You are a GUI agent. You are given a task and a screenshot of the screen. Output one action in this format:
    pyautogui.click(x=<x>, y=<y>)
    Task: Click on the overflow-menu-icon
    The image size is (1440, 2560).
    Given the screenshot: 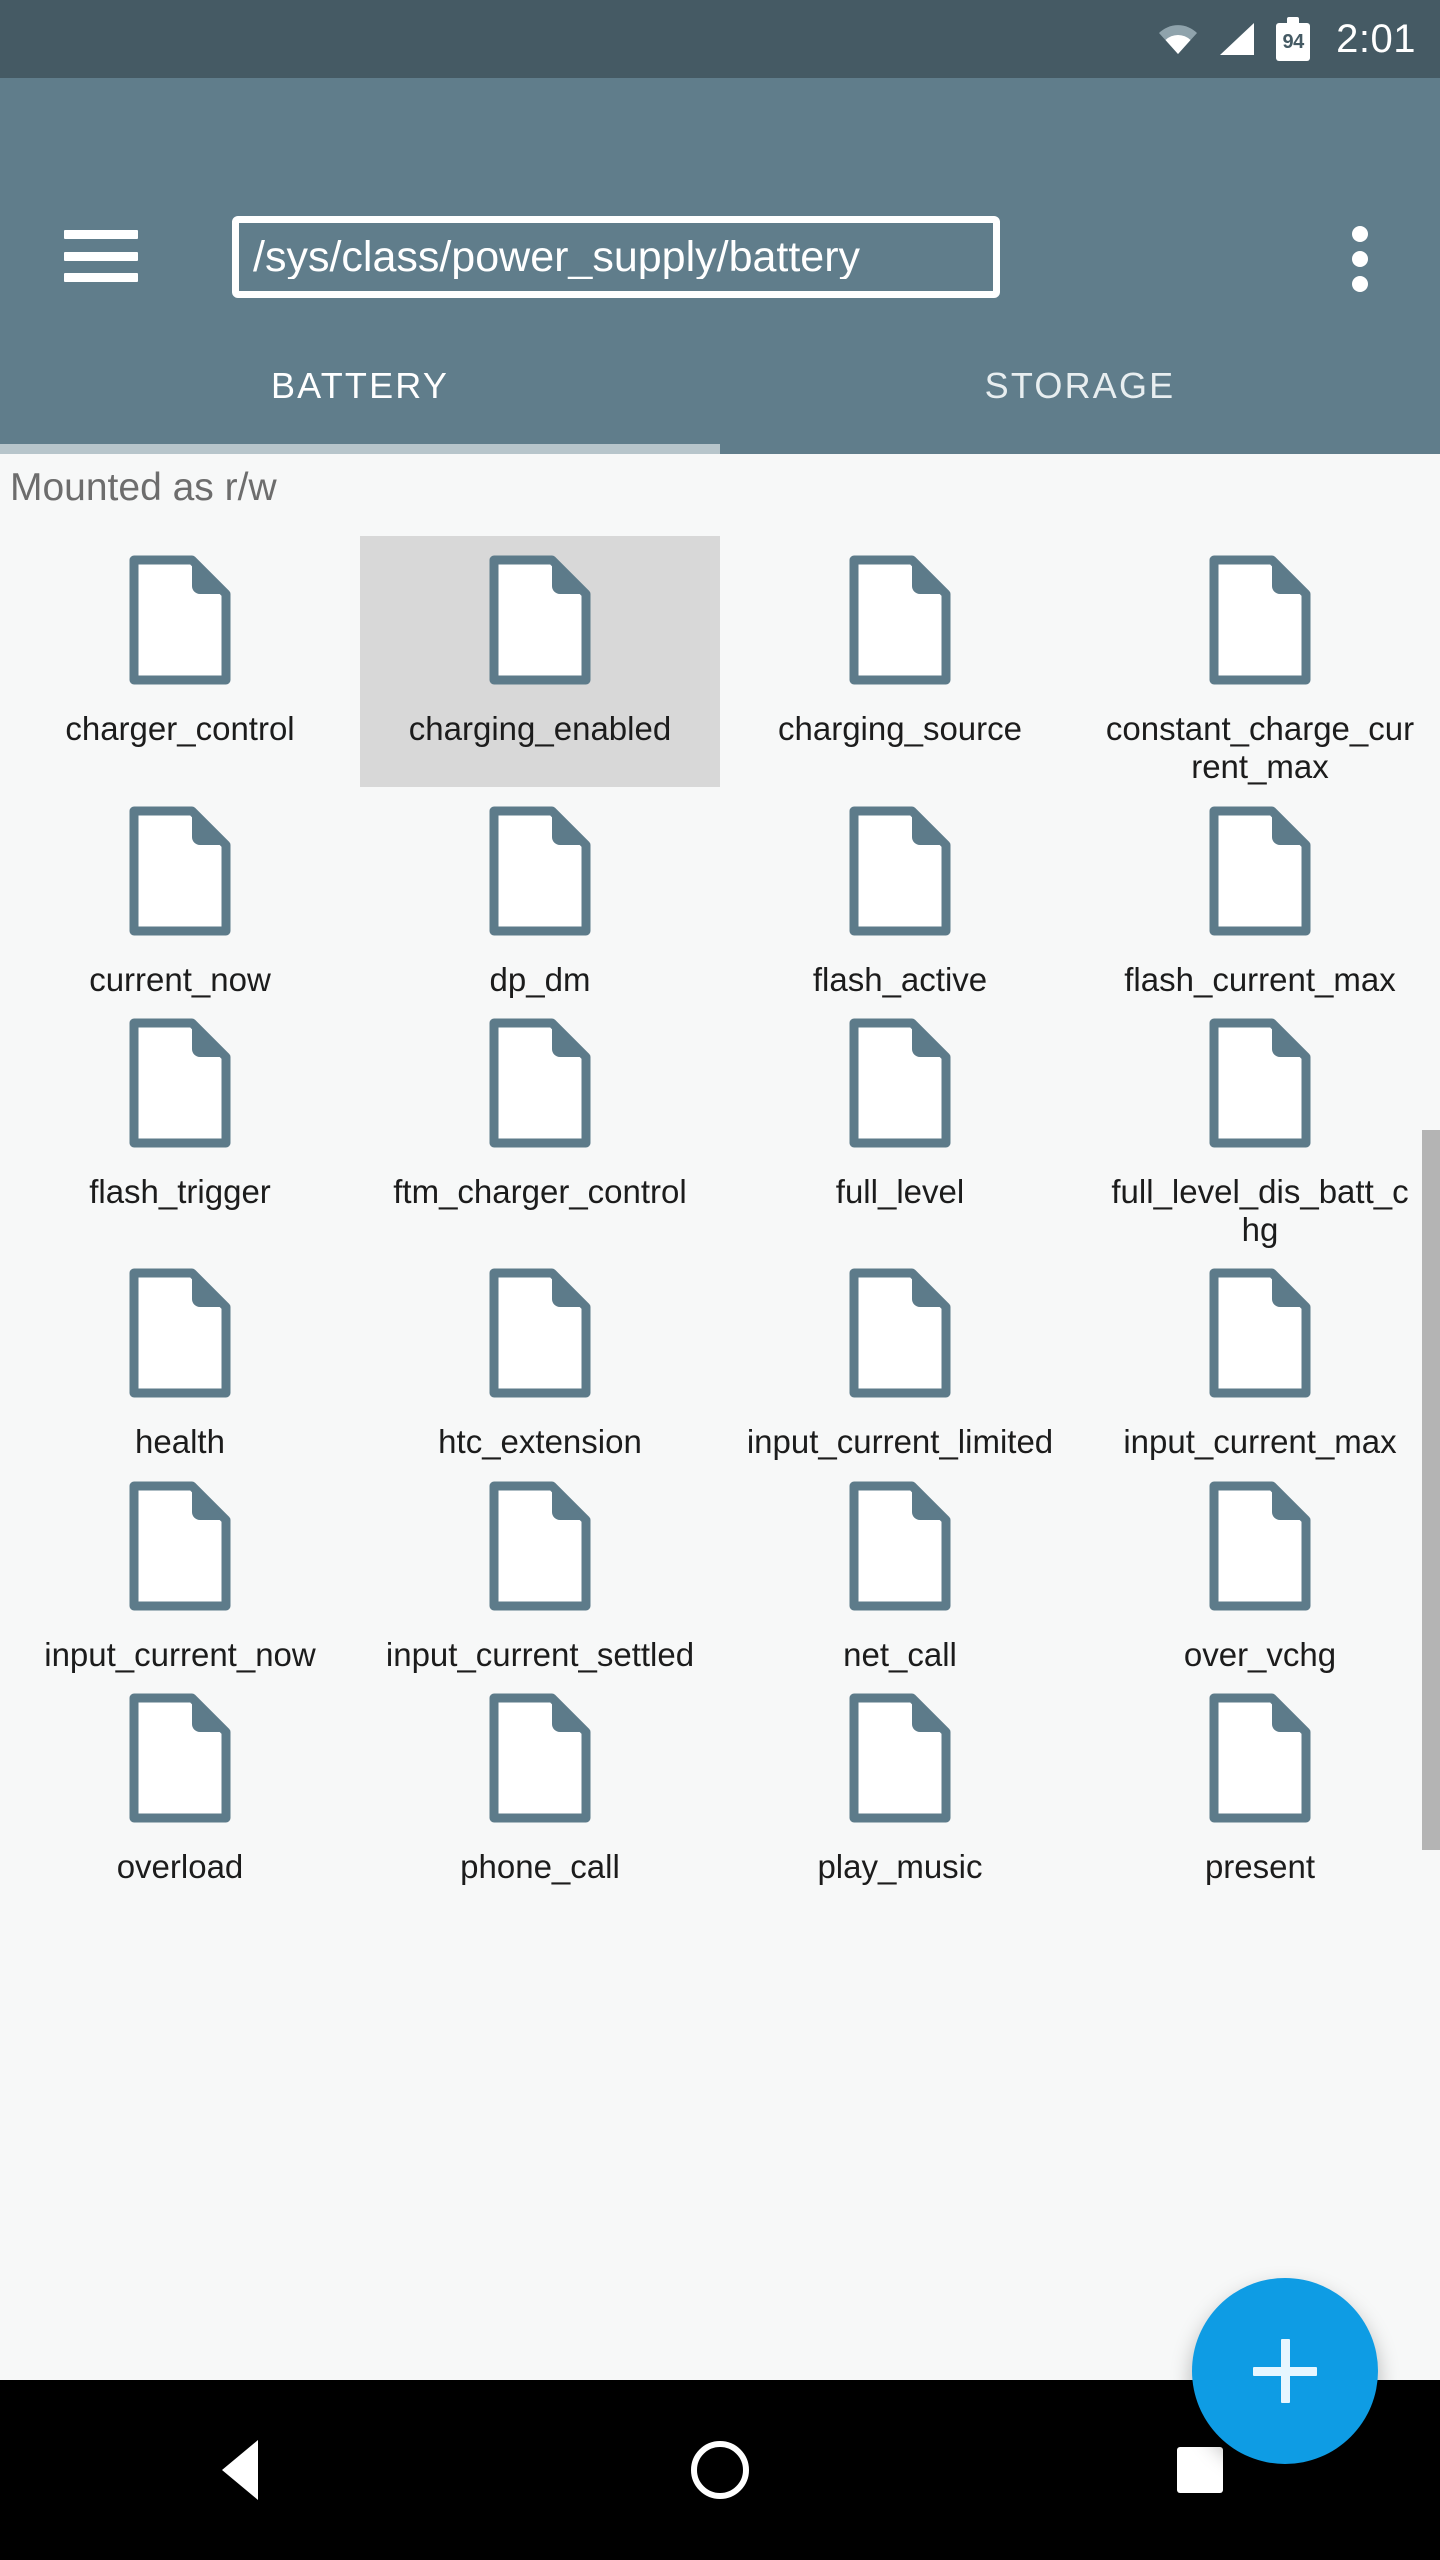 What is the action you would take?
    pyautogui.click(x=1360, y=259)
    